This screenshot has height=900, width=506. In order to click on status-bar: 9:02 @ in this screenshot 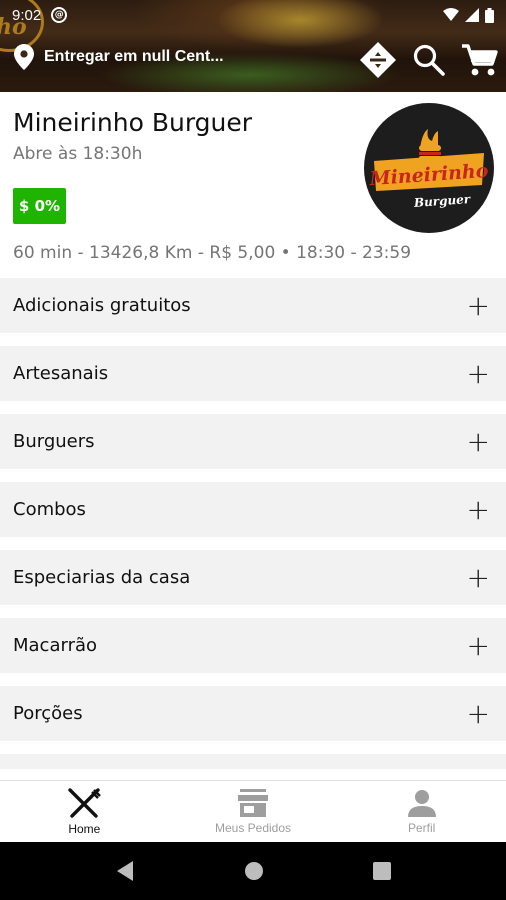, I will do `click(253, 15)`.